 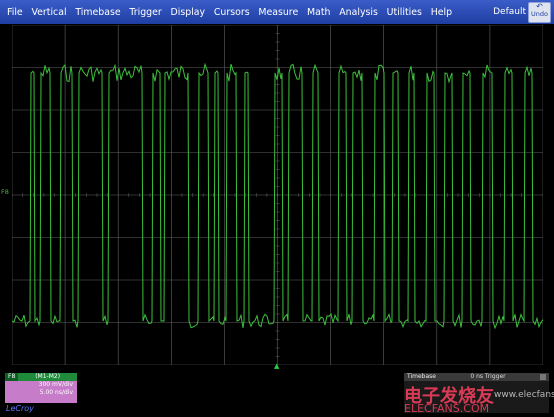 I want to click on trace-tdiv: 5.00 ns/div, so click(x=56, y=392).